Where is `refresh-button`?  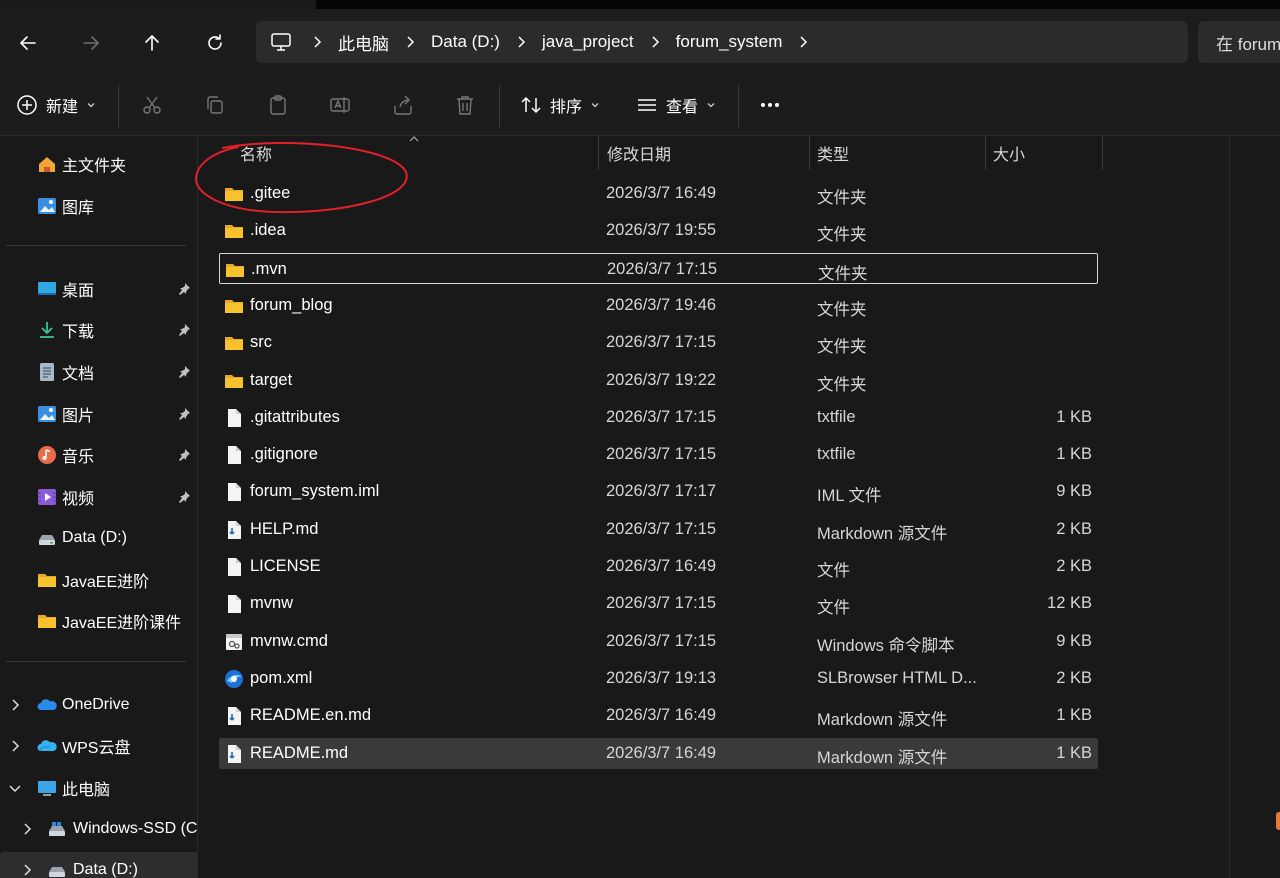 refresh-button is located at coordinates (215, 43).